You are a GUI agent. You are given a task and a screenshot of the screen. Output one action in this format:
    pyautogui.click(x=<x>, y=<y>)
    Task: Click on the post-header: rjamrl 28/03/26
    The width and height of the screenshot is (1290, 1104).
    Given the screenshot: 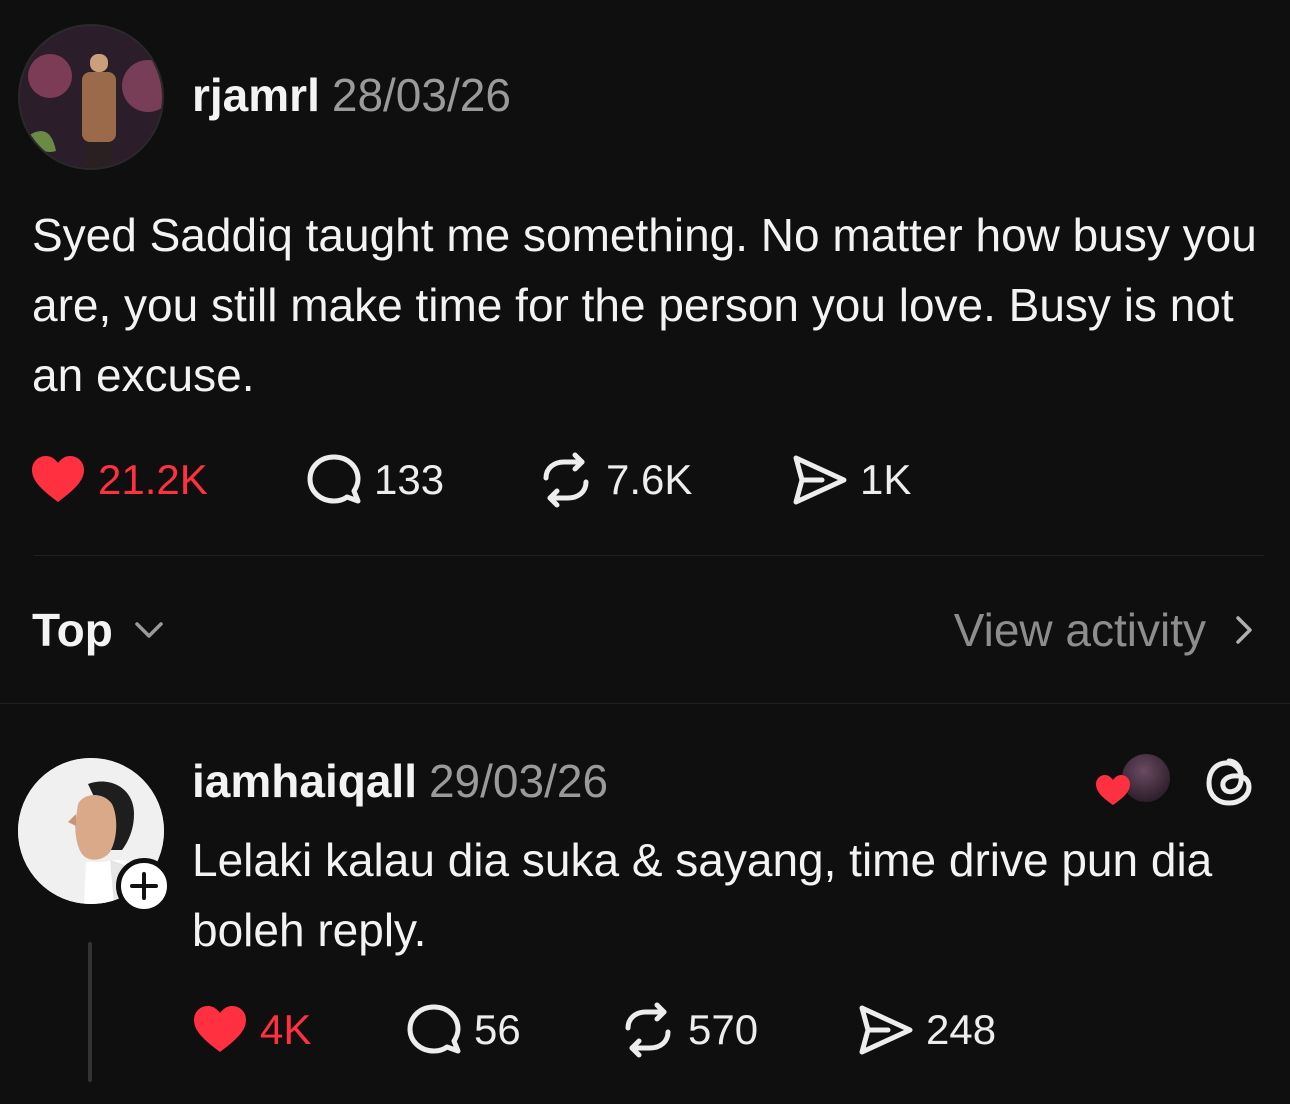 What is the action you would take?
    pyautogui.click(x=351, y=95)
    